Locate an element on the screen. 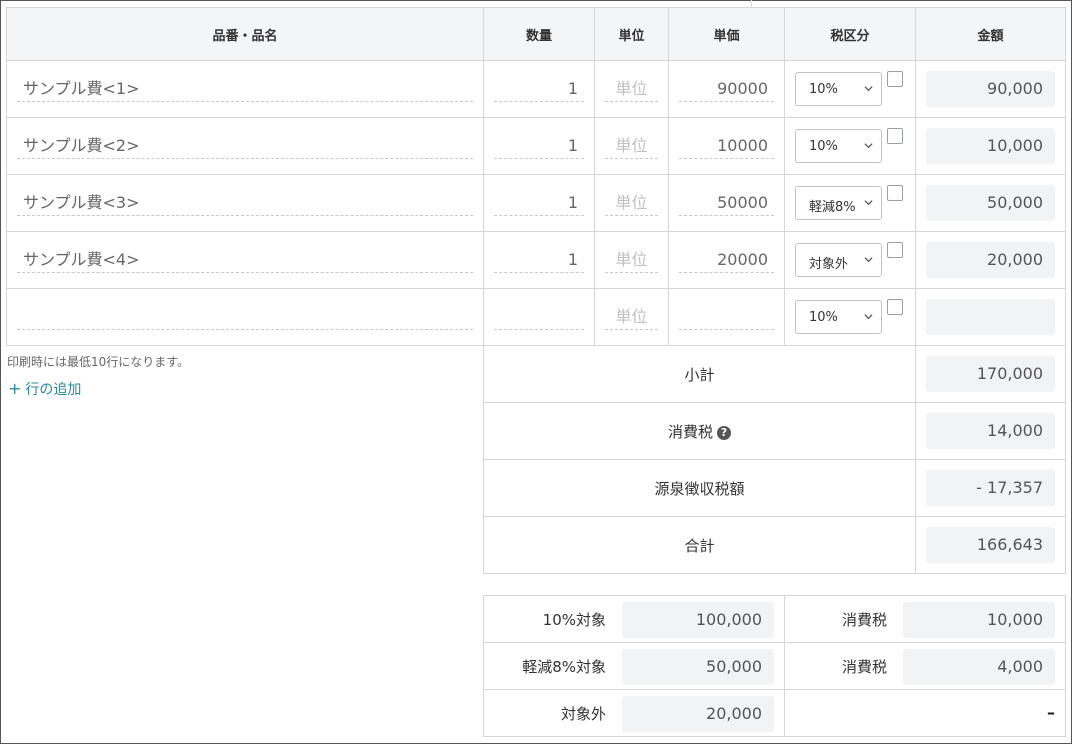 Image resolution: width=1072 pixels, height=744 pixels. table-header-row: 品番・品名 数量 単位 単価 税区分 金額 is located at coordinates (536, 34).